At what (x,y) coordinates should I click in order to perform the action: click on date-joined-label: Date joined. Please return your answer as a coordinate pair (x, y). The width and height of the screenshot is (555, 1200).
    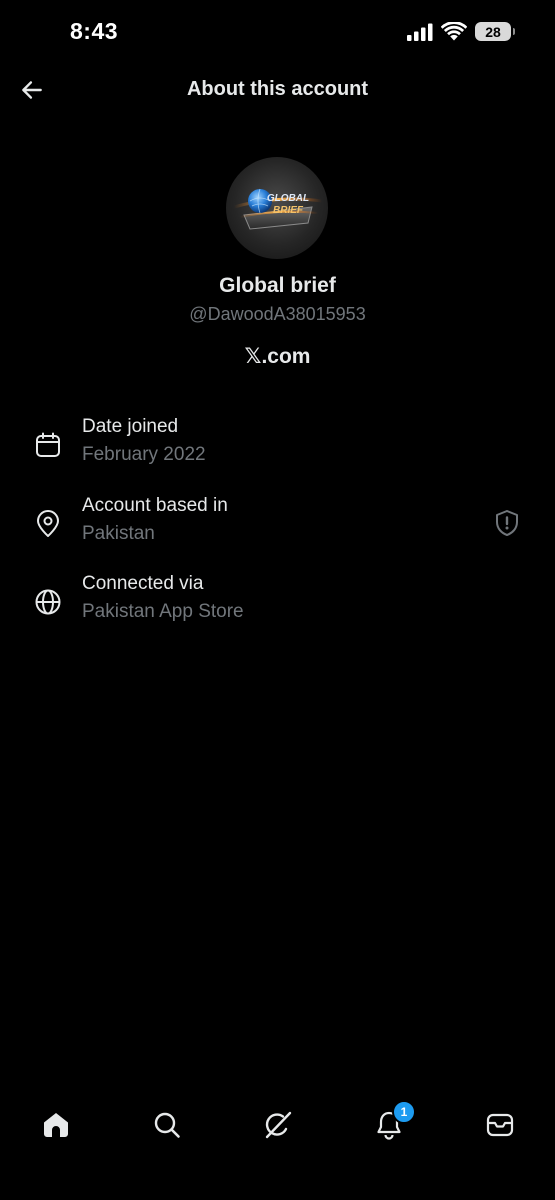
    Looking at the image, I should click on (130, 426).